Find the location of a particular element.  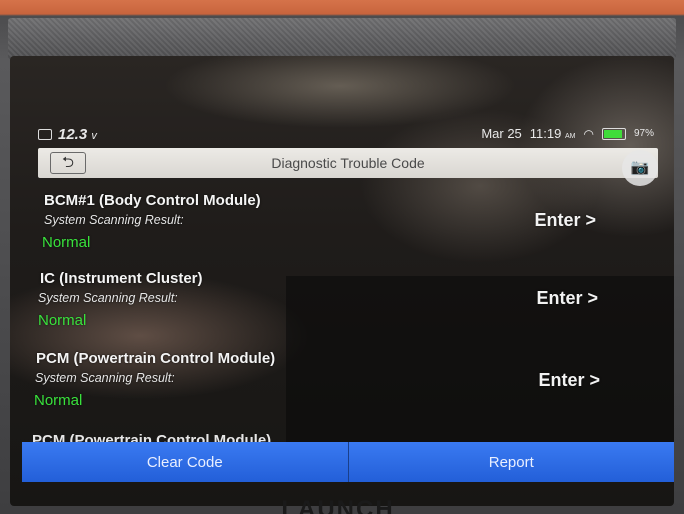

status-time: 11:19 AM is located at coordinates (553, 133).